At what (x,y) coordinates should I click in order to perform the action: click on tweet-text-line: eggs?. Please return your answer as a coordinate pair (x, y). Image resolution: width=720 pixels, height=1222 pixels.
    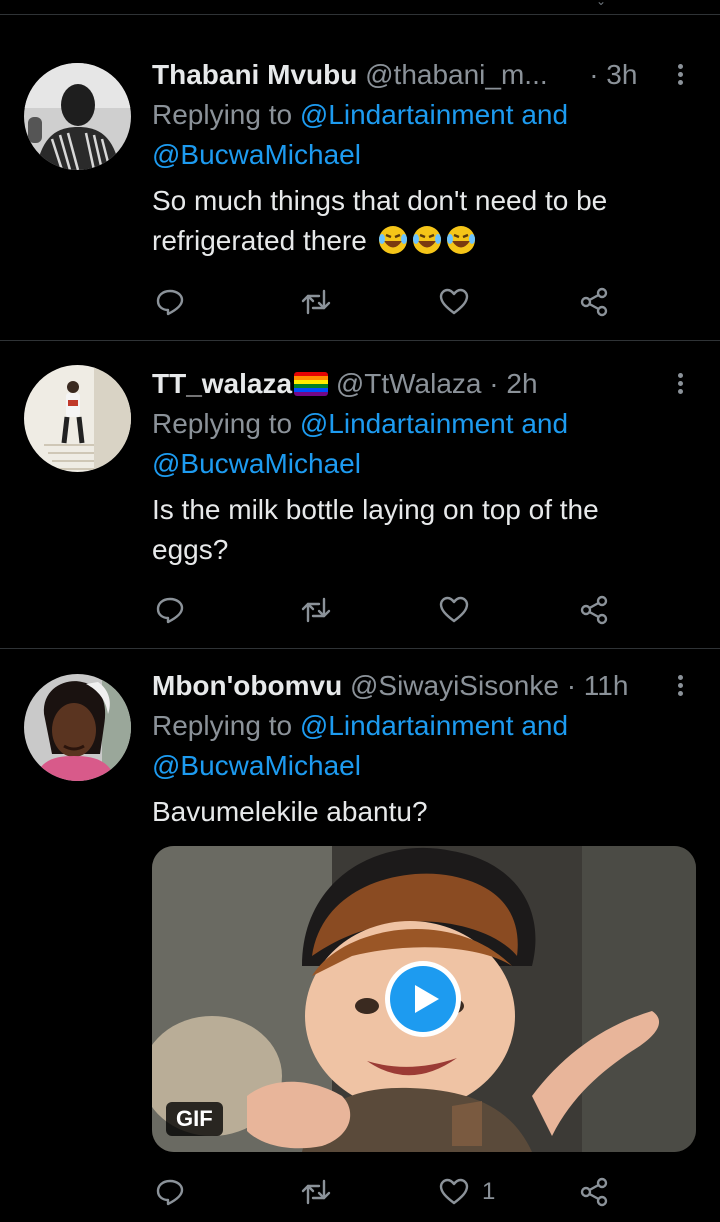
    Looking at the image, I should click on (190, 549).